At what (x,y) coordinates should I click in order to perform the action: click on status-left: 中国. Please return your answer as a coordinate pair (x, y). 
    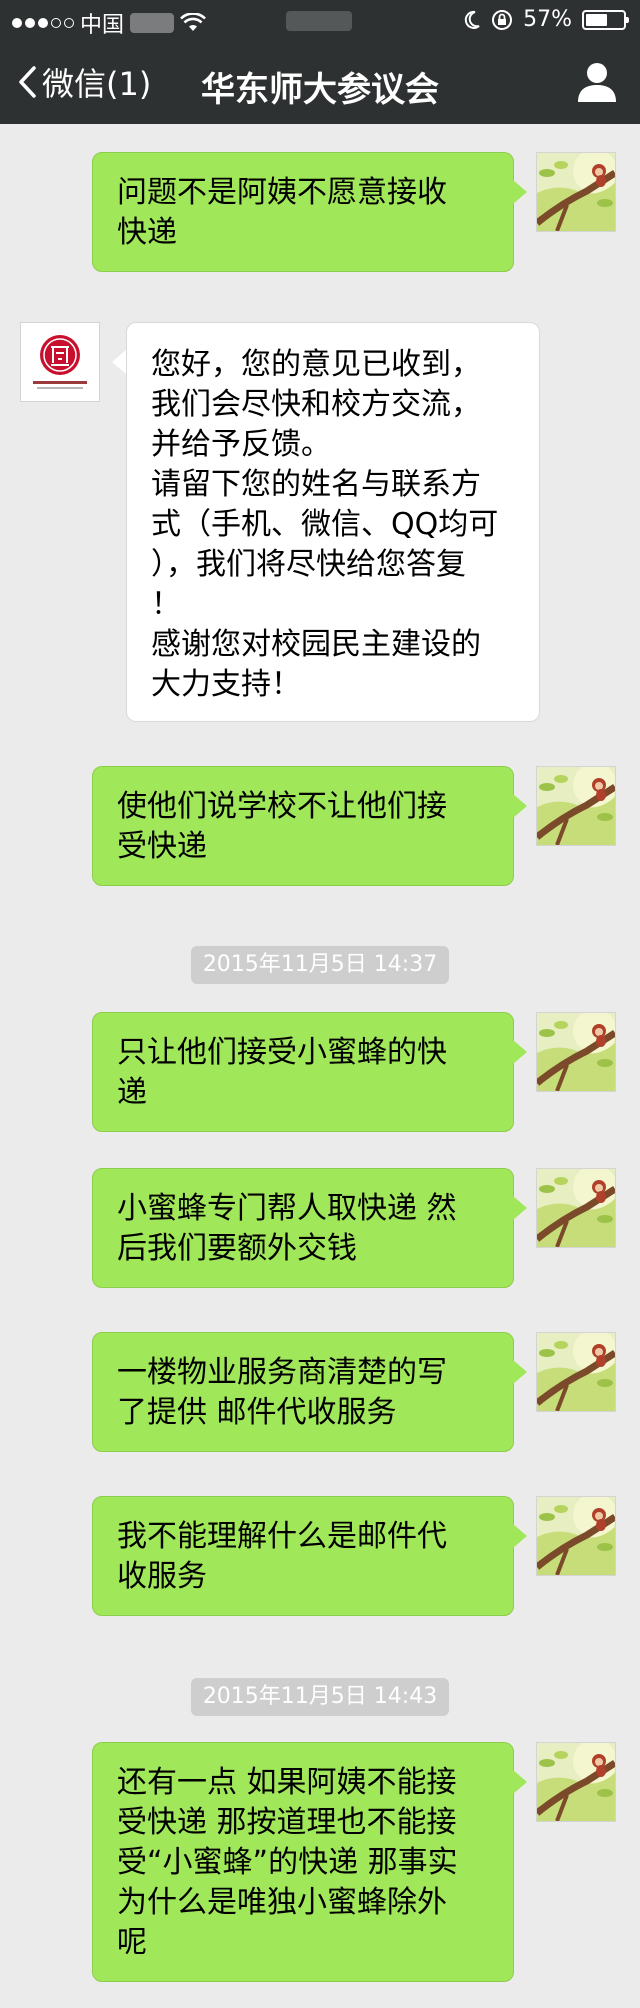
    Looking at the image, I should click on (109, 23).